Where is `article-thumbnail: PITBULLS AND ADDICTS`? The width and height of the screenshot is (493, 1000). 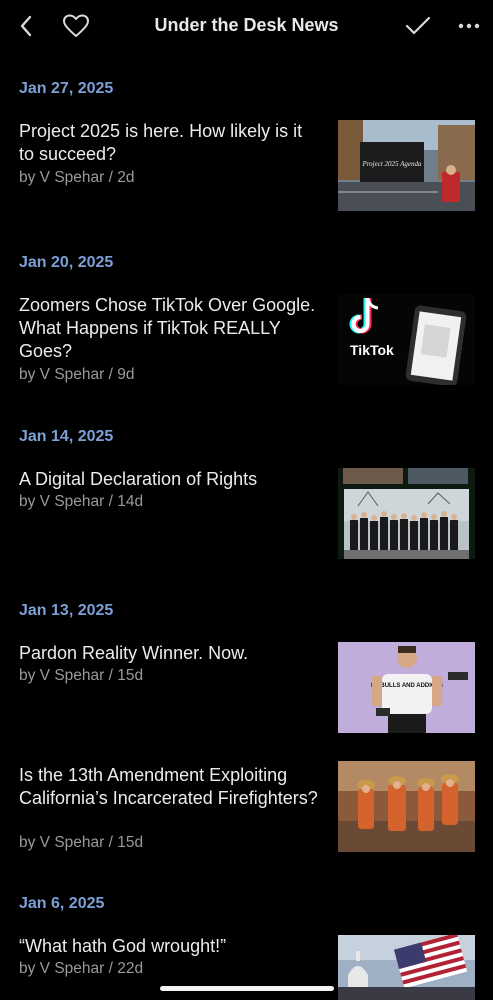
article-thumbnail: PITBULLS AND ADDICTS is located at coordinates (406, 687).